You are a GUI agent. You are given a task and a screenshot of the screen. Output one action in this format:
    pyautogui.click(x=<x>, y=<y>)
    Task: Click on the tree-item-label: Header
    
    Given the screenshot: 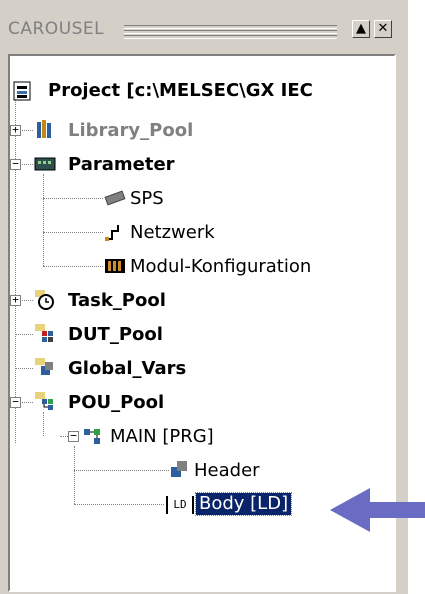 What is the action you would take?
    pyautogui.click(x=227, y=470)
    